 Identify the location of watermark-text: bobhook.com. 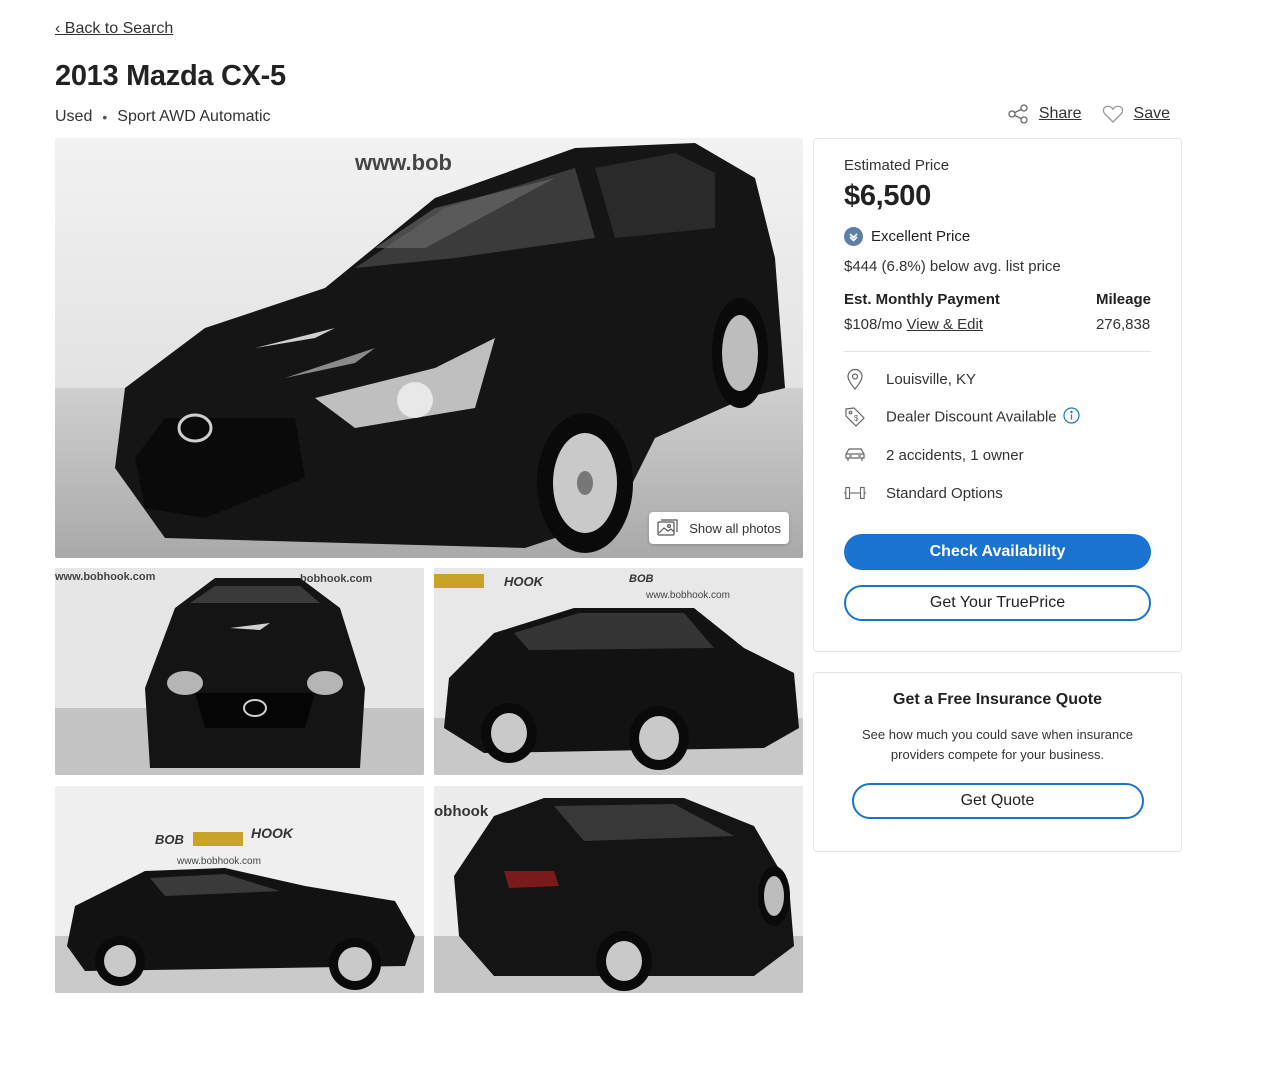
(336, 579).